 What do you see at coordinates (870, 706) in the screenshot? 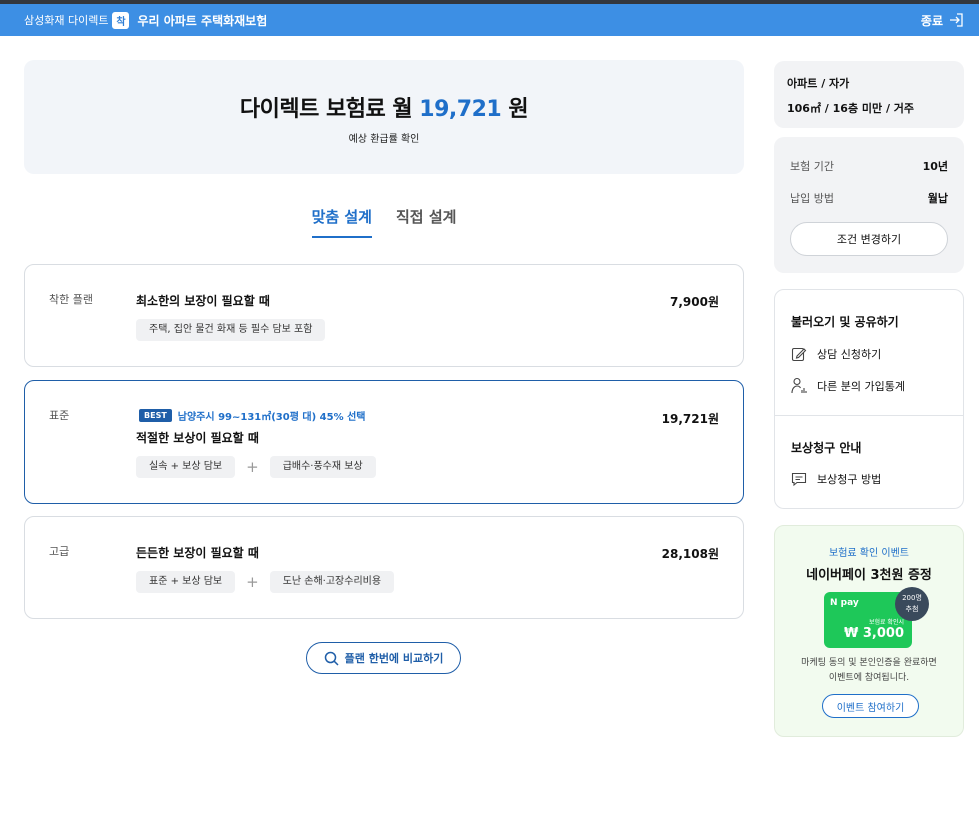
I see `join-event-button: 이벤트 참여하기` at bounding box center [870, 706].